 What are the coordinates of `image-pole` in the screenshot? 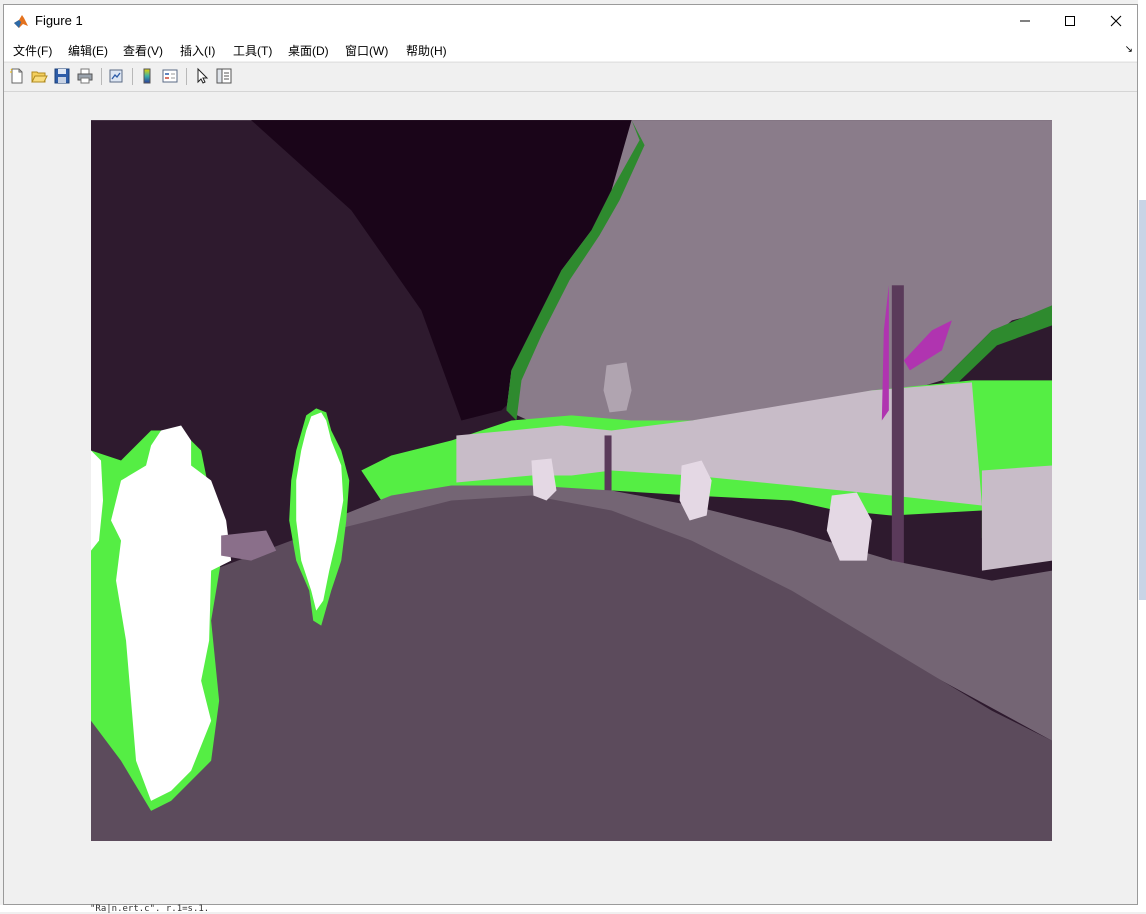 It's located at (897, 430).